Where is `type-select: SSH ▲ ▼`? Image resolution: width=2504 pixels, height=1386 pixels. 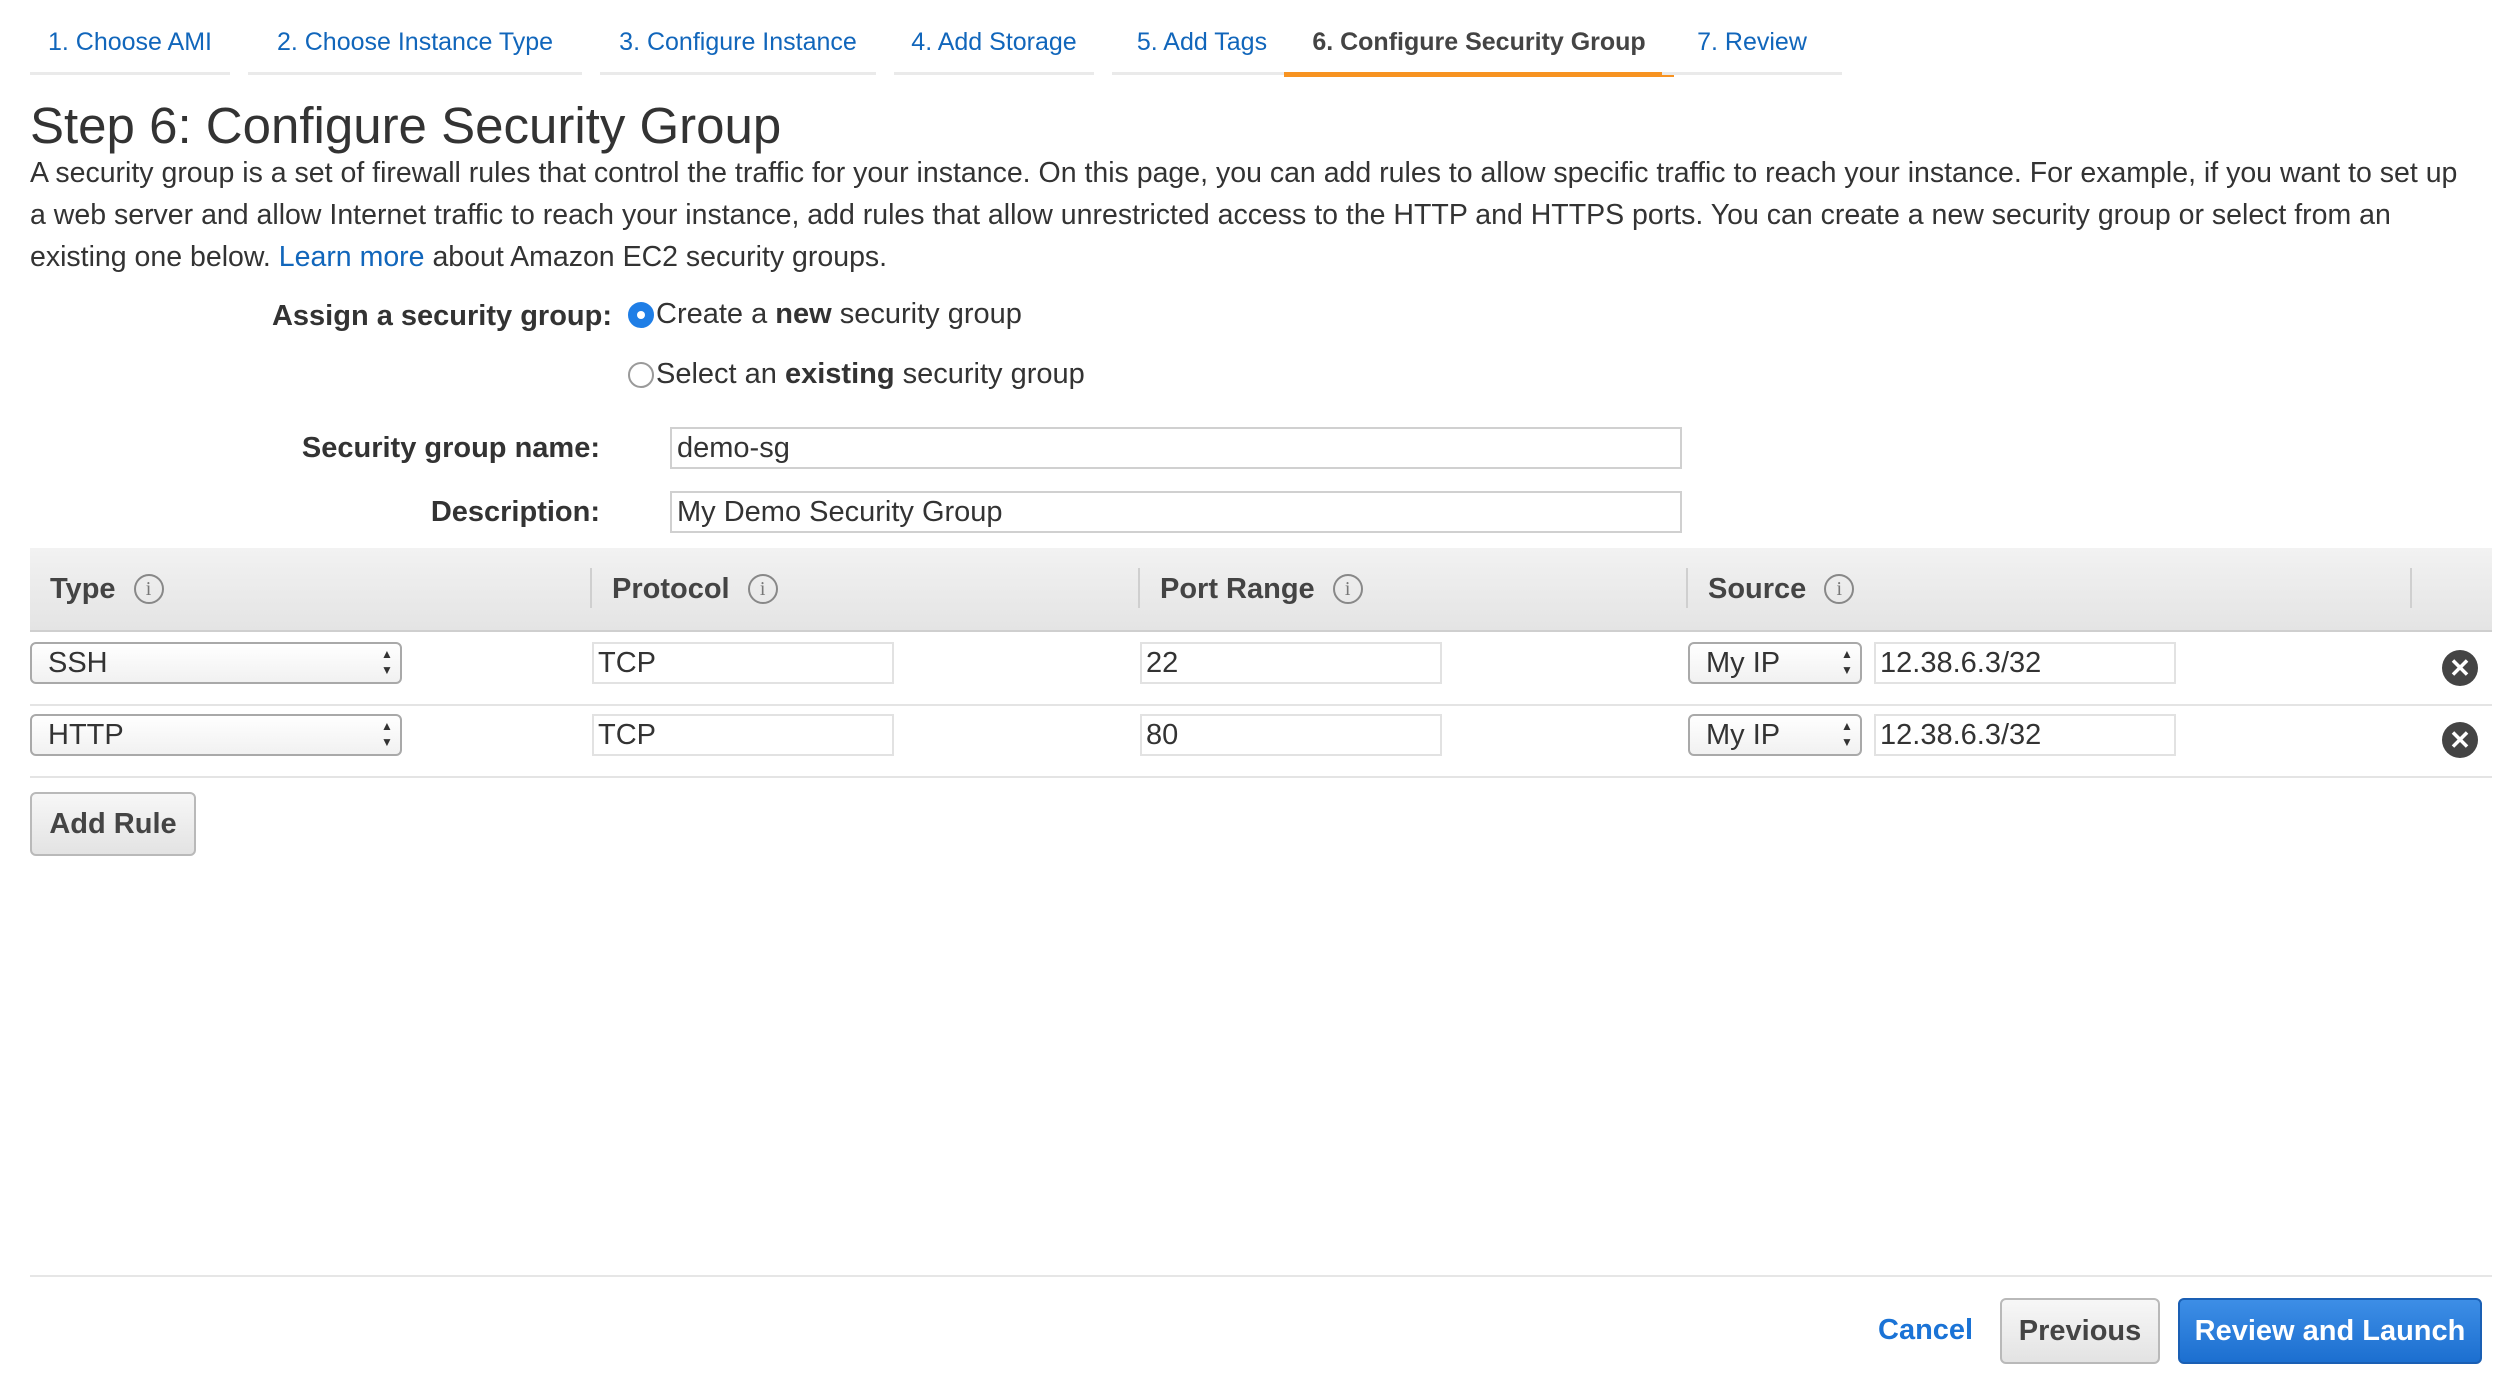 type-select: SSH ▲ ▼ is located at coordinates (216, 663).